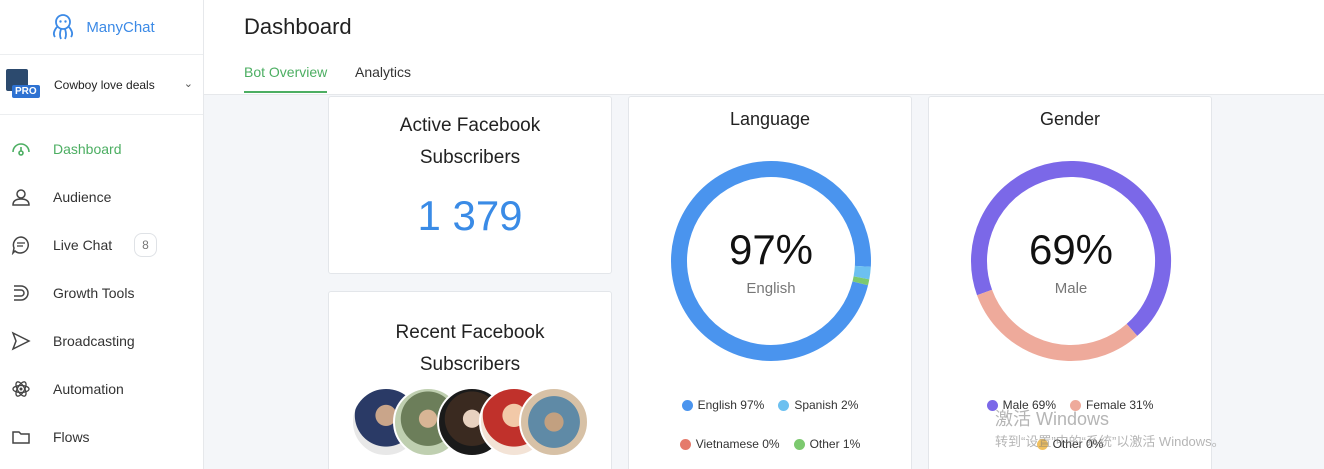 The image size is (1324, 469). I want to click on account-avatar: PRO, so click(25, 84).